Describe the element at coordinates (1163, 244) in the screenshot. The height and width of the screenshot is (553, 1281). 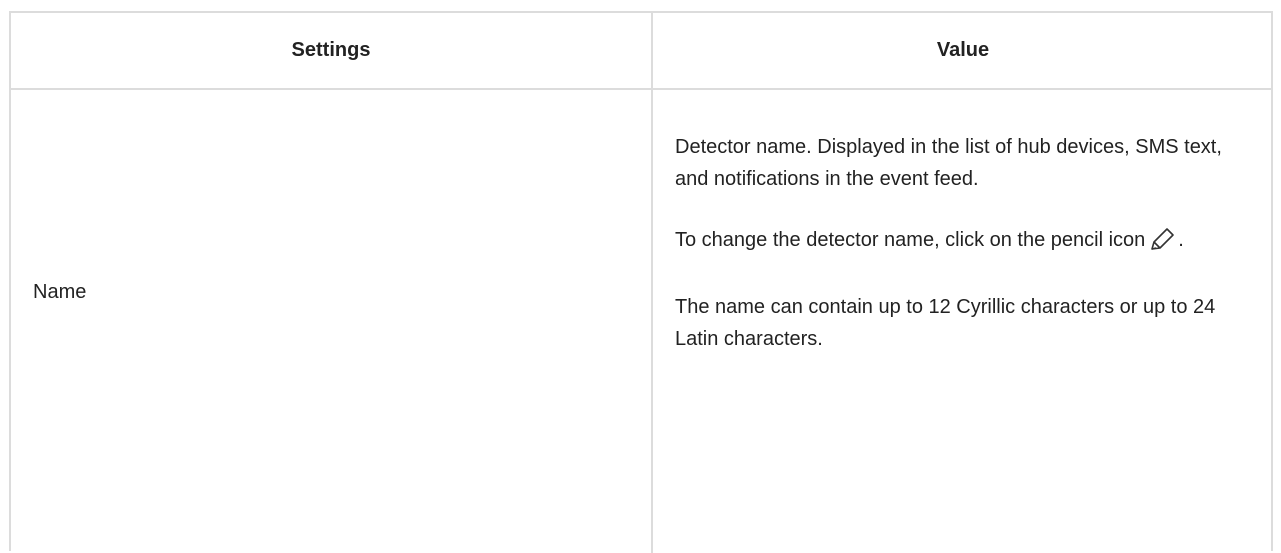
I see `pencil-icon` at that location.